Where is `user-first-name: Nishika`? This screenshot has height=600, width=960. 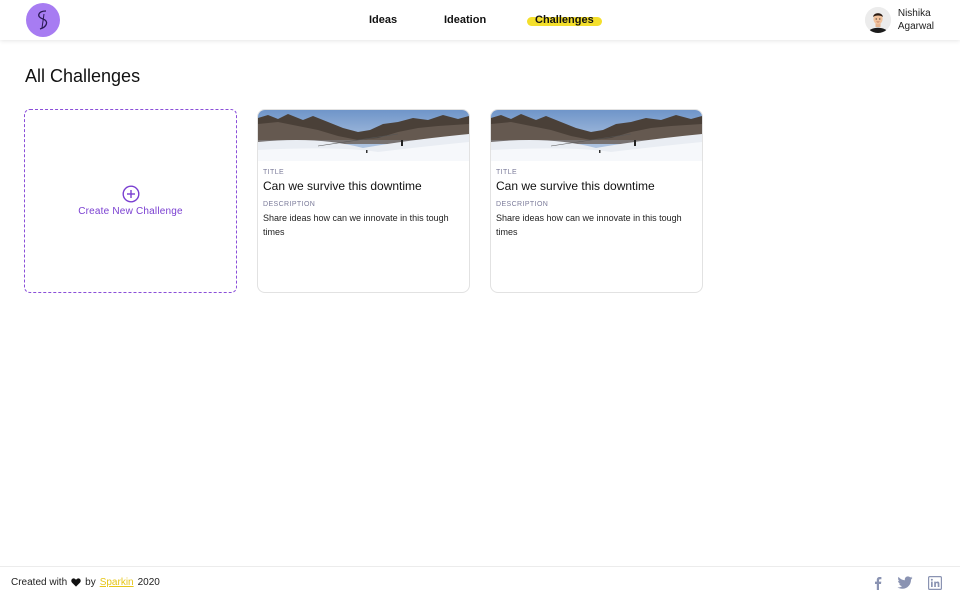 user-first-name: Nishika is located at coordinates (914, 13).